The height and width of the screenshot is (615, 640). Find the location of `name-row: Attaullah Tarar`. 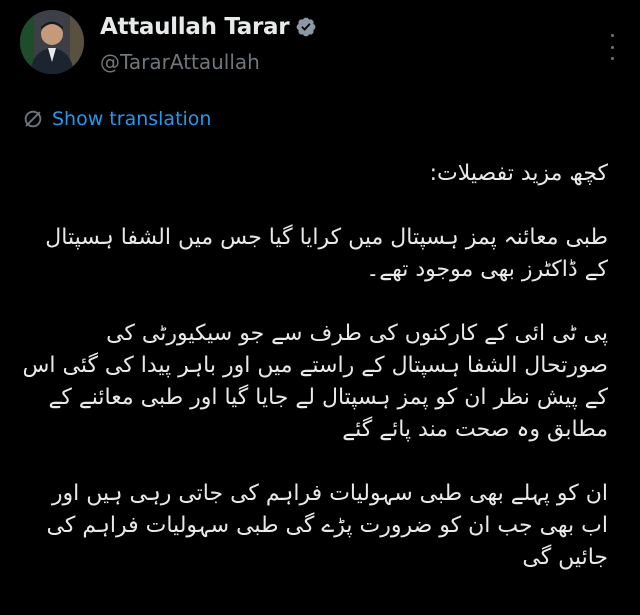

name-row: Attaullah Tarar is located at coordinates (208, 27).